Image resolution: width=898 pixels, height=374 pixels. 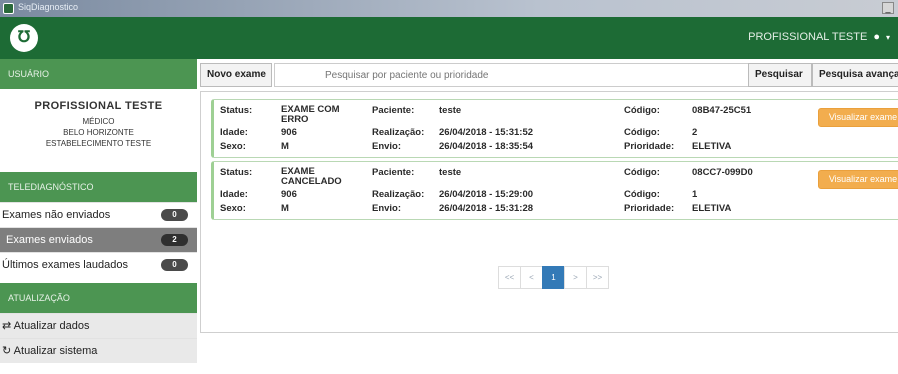 What do you see at coordinates (98, 239) in the screenshot?
I see `sidebar-item-sent: Exames enviados 2` at bounding box center [98, 239].